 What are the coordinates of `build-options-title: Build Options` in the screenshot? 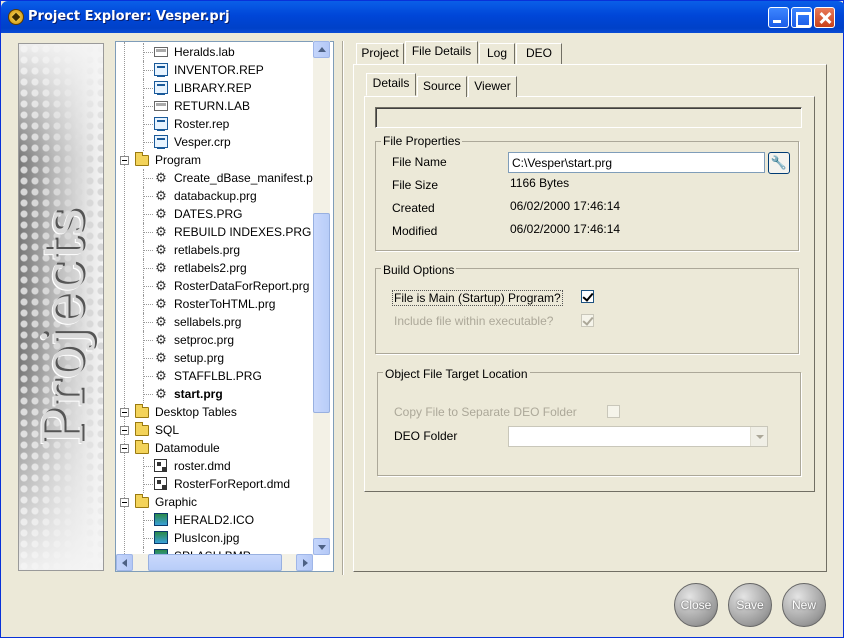 It's located at (419, 270).